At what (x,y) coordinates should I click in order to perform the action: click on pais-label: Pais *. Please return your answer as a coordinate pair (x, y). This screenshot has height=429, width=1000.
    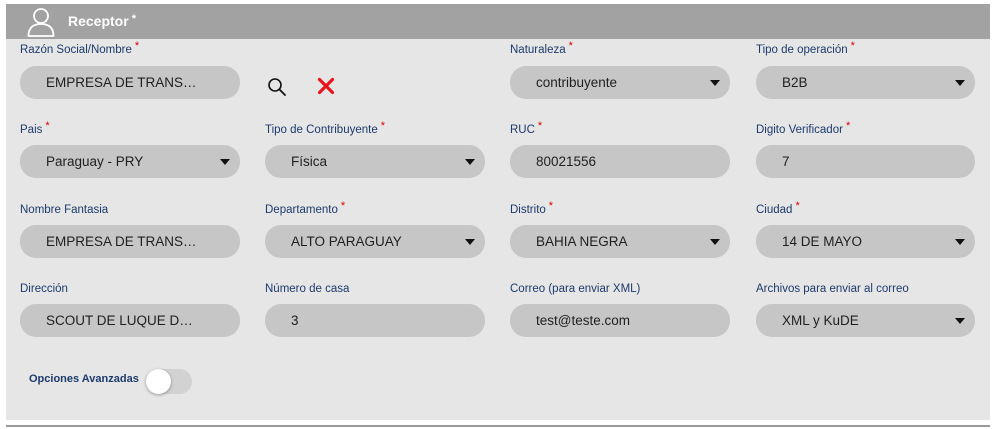
    Looking at the image, I should click on (35, 128).